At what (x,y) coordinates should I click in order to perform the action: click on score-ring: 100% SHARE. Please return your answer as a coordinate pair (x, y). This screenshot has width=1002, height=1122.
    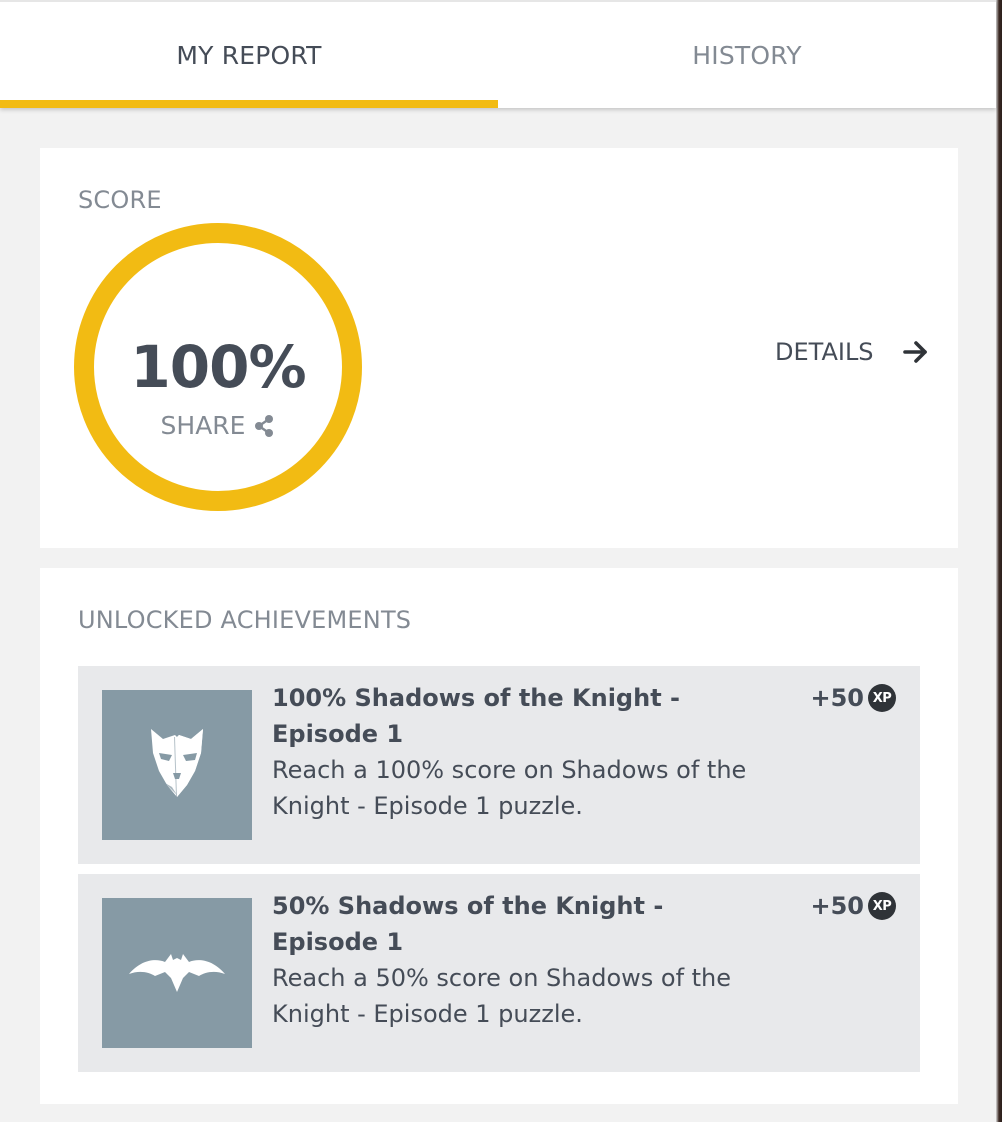
    Looking at the image, I should click on (218, 367).